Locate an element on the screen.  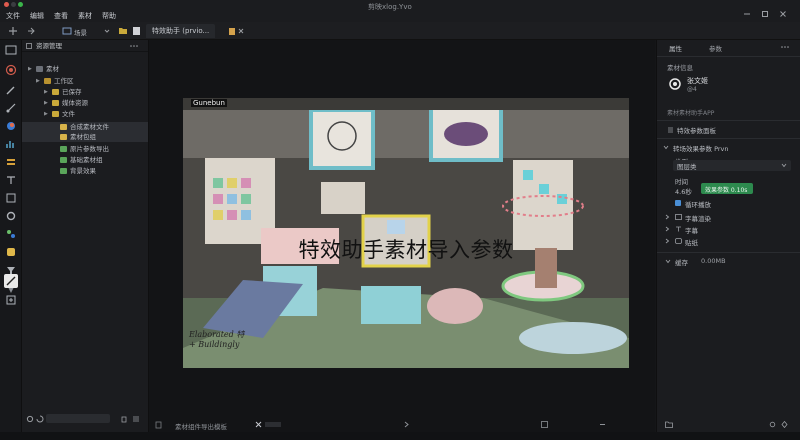
media-icon is located at coordinates (11, 50).